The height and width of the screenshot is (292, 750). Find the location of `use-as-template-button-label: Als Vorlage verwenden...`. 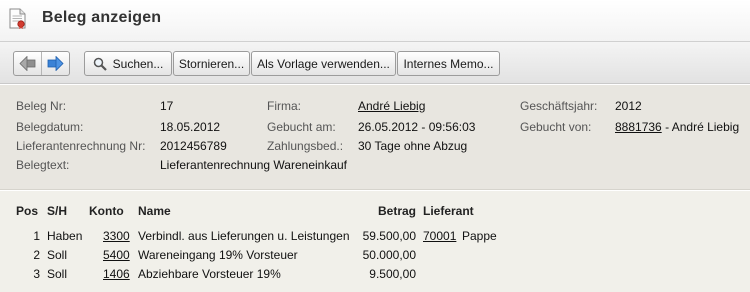

use-as-template-button-label: Als Vorlage verwenden... is located at coordinates (323, 63).